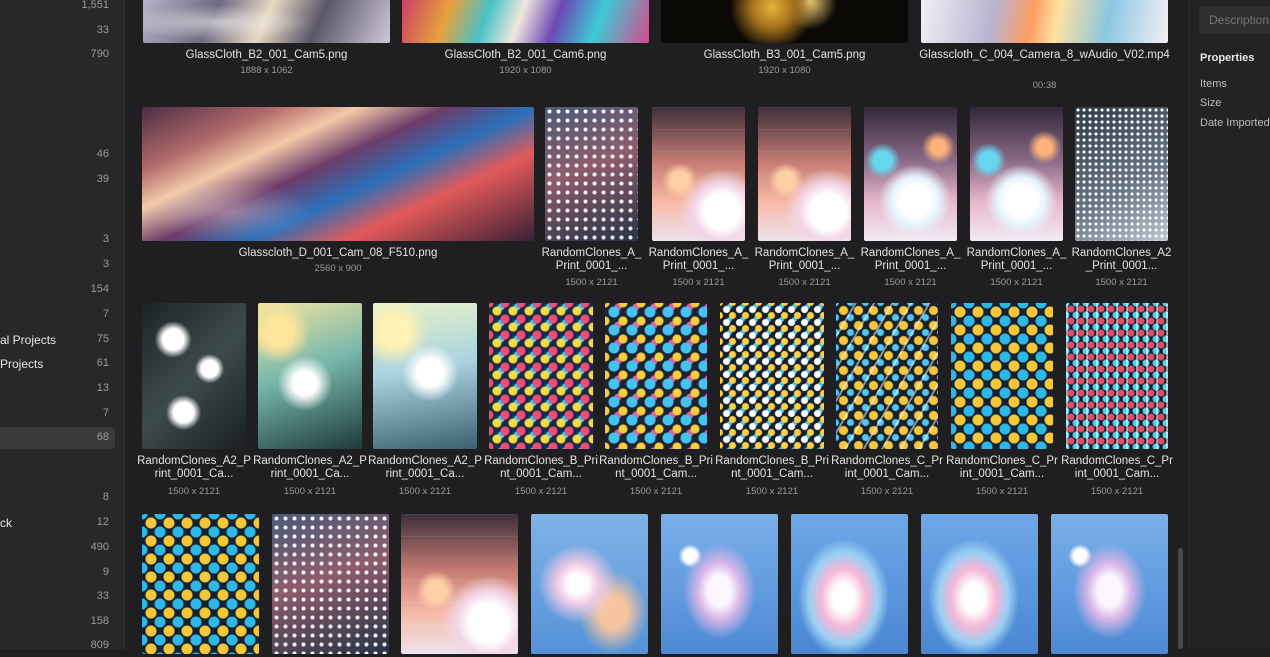  What do you see at coordinates (57, 622) in the screenshot?
I see `sidebar-item: 158` at bounding box center [57, 622].